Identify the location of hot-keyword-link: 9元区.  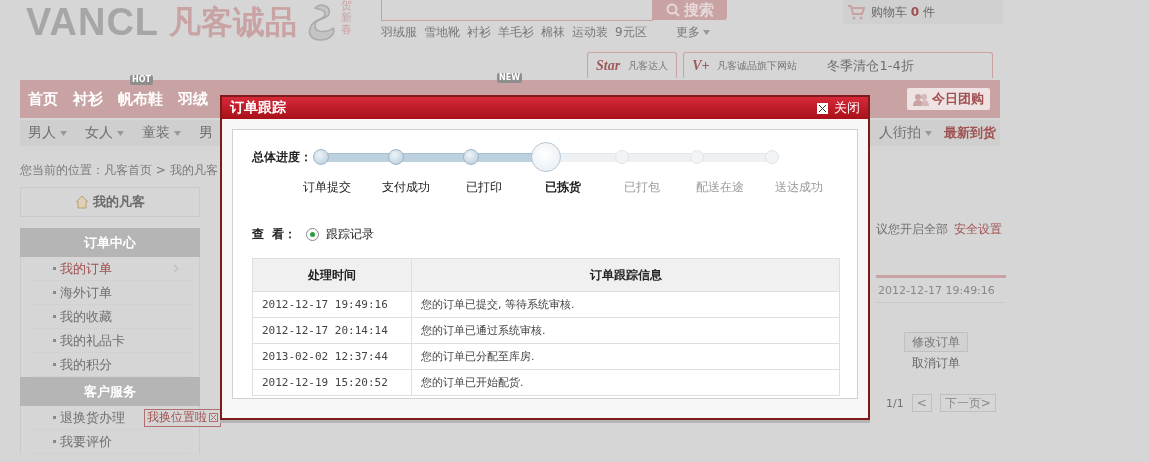
(631, 32).